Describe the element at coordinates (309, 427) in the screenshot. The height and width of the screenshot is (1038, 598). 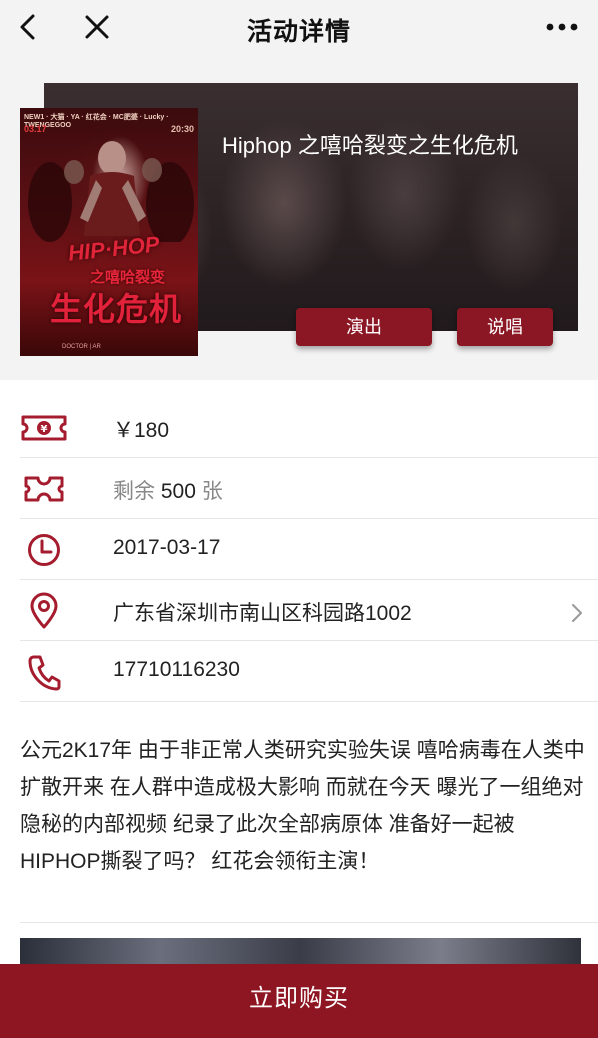
I see `price-row: ¥ ￥180` at that location.